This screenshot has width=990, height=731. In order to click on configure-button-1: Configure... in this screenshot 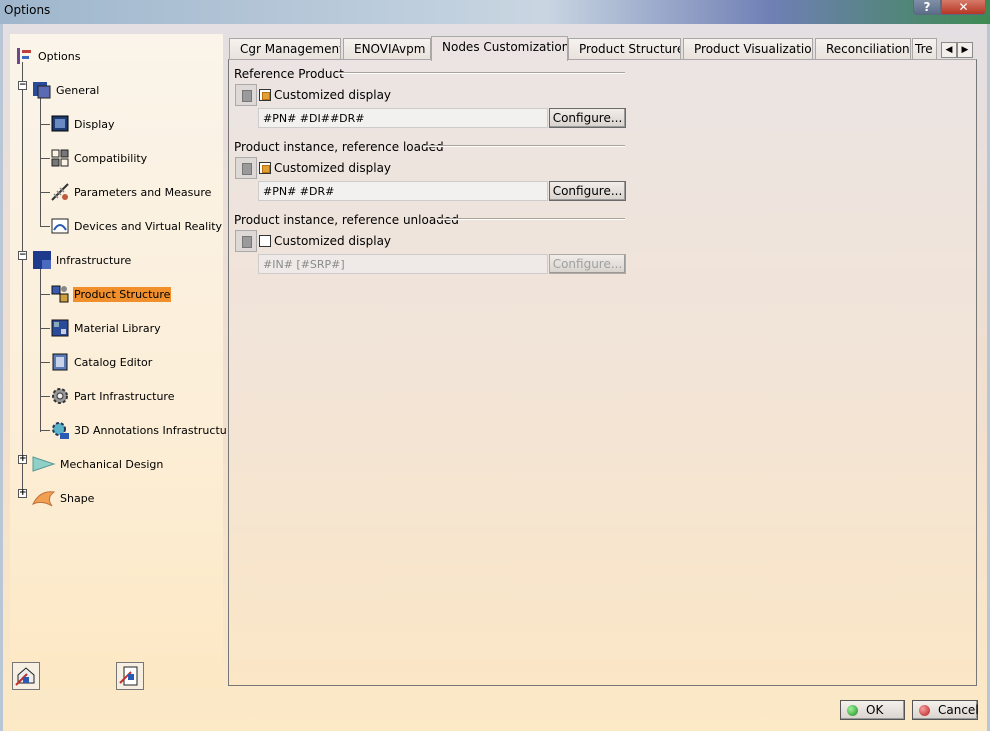, I will do `click(587, 118)`.